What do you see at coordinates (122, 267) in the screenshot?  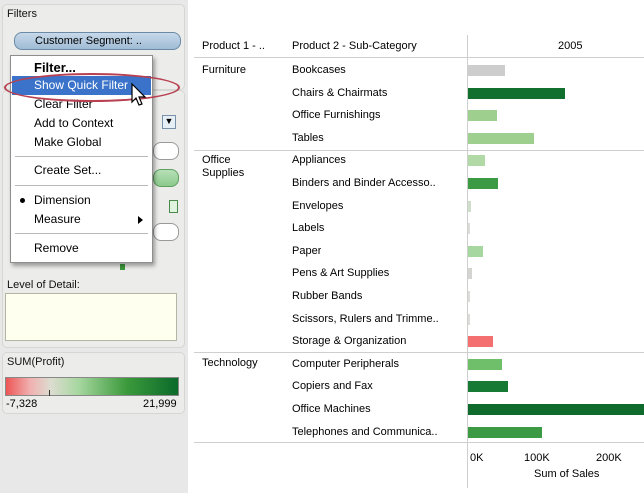 I see `size-slider-handle-icon` at bounding box center [122, 267].